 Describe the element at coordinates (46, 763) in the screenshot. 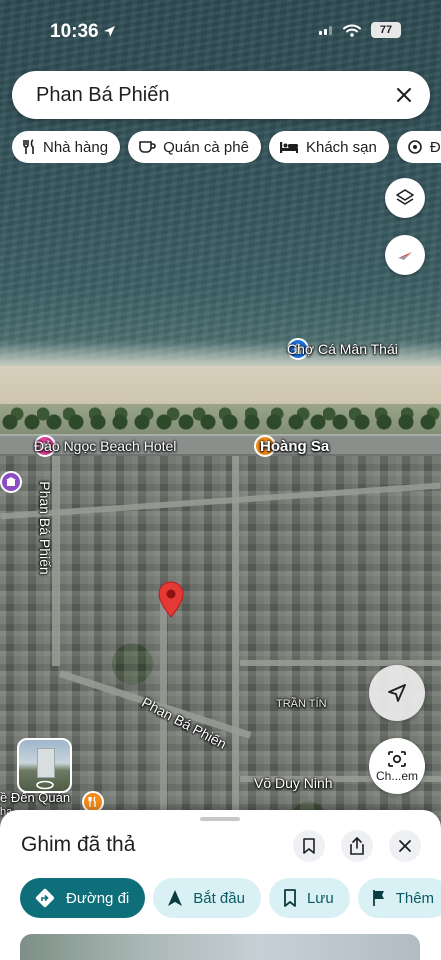

I see `building-image` at that location.